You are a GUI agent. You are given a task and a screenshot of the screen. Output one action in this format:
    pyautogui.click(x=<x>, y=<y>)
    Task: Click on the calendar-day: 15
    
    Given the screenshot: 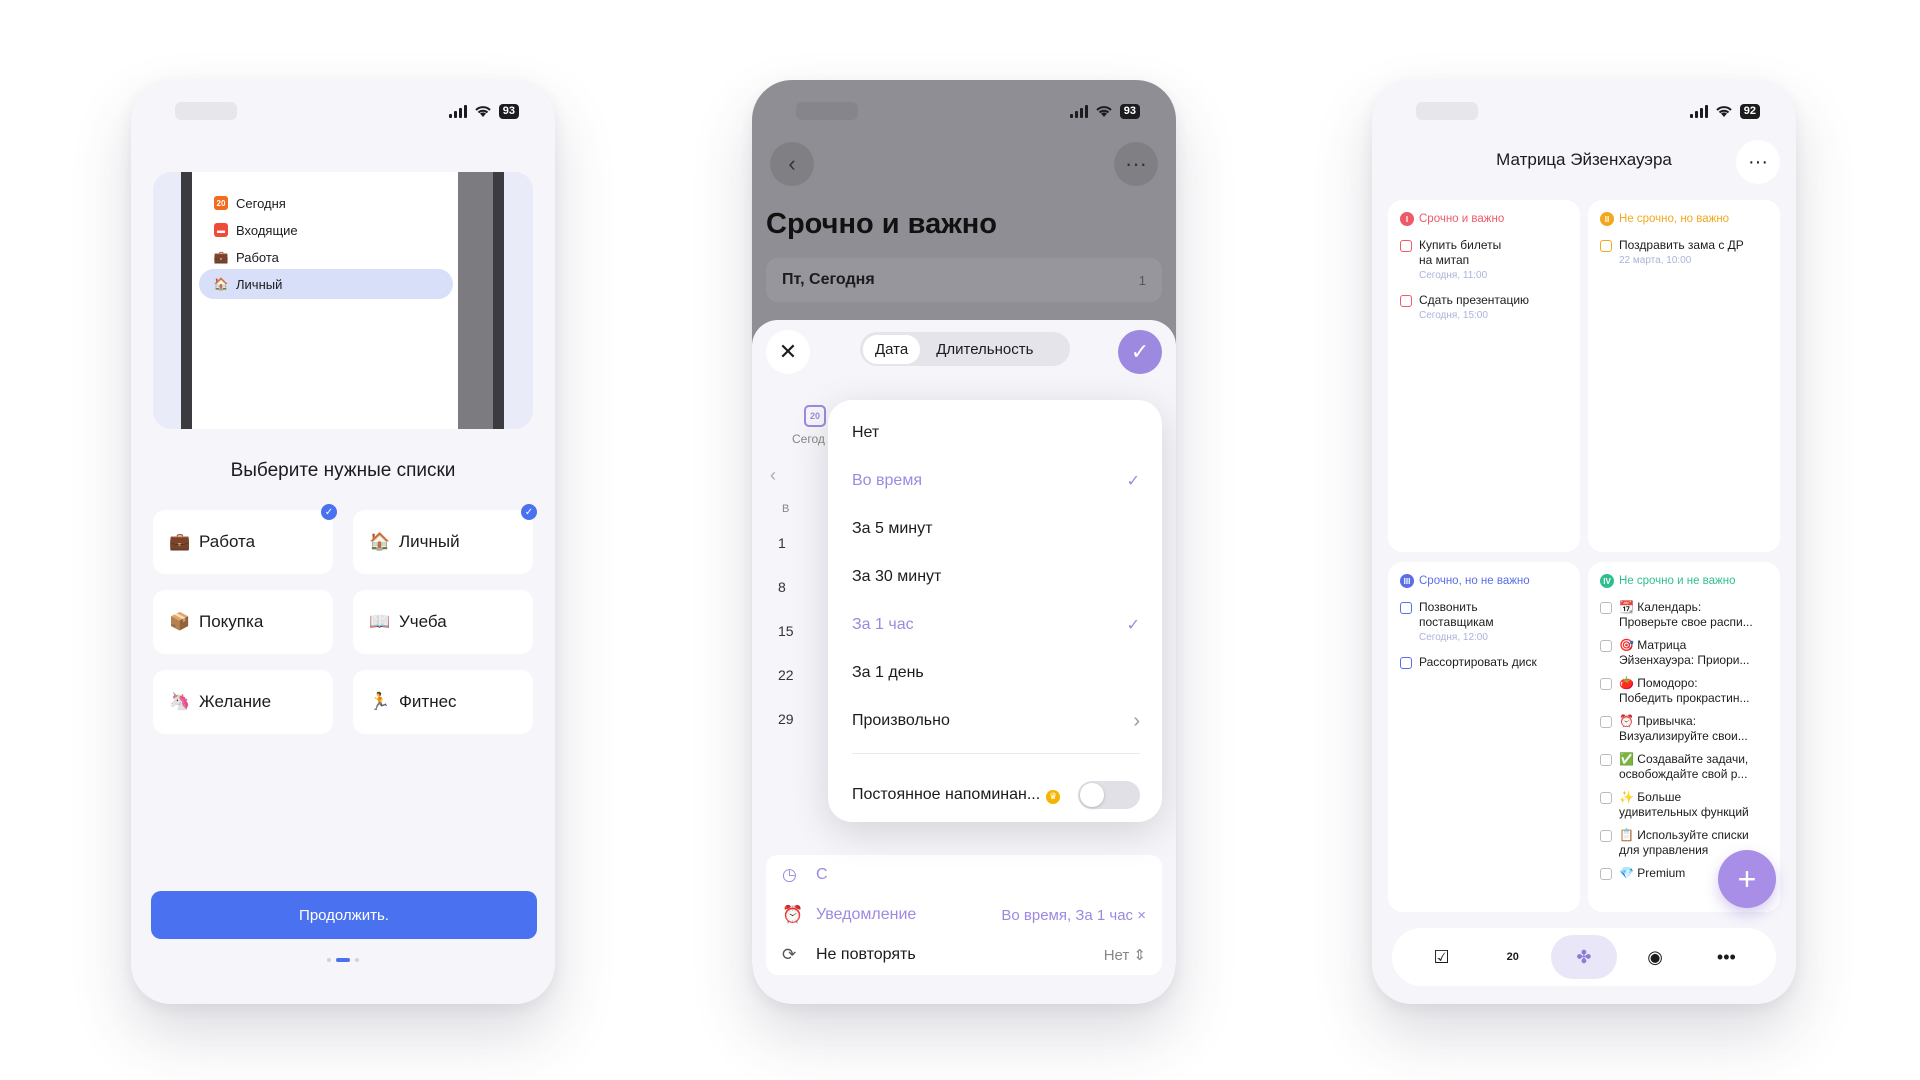 What is the action you would take?
    pyautogui.click(x=786, y=631)
    